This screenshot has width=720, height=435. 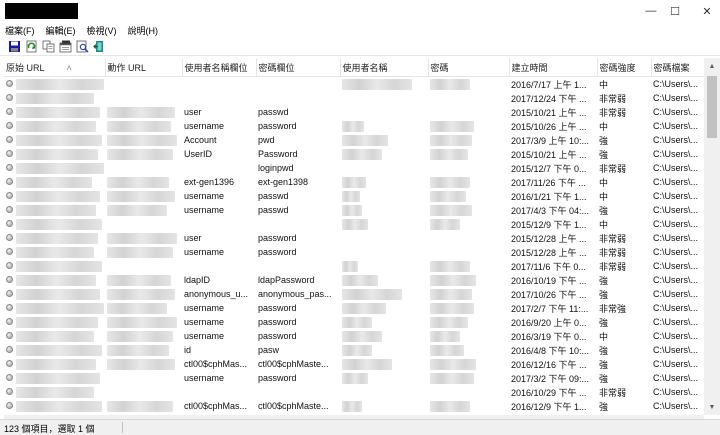 I want to click on cell-password-strength: 中, so click(x=604, y=84).